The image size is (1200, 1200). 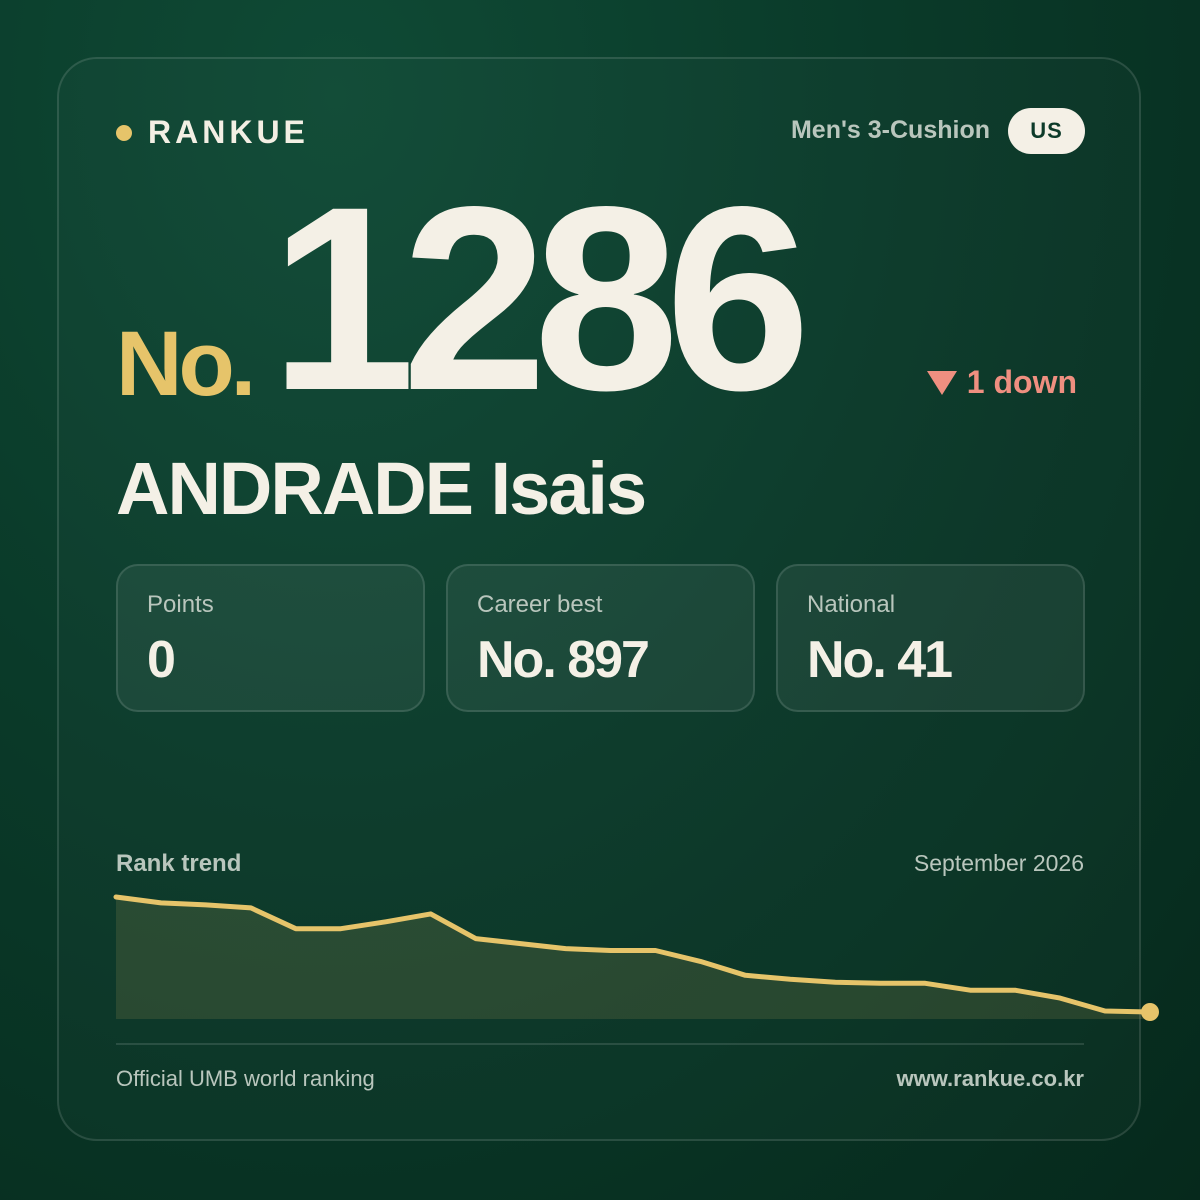 What do you see at coordinates (245, 1078) in the screenshot?
I see `source-note: Official UMB world ranking` at bounding box center [245, 1078].